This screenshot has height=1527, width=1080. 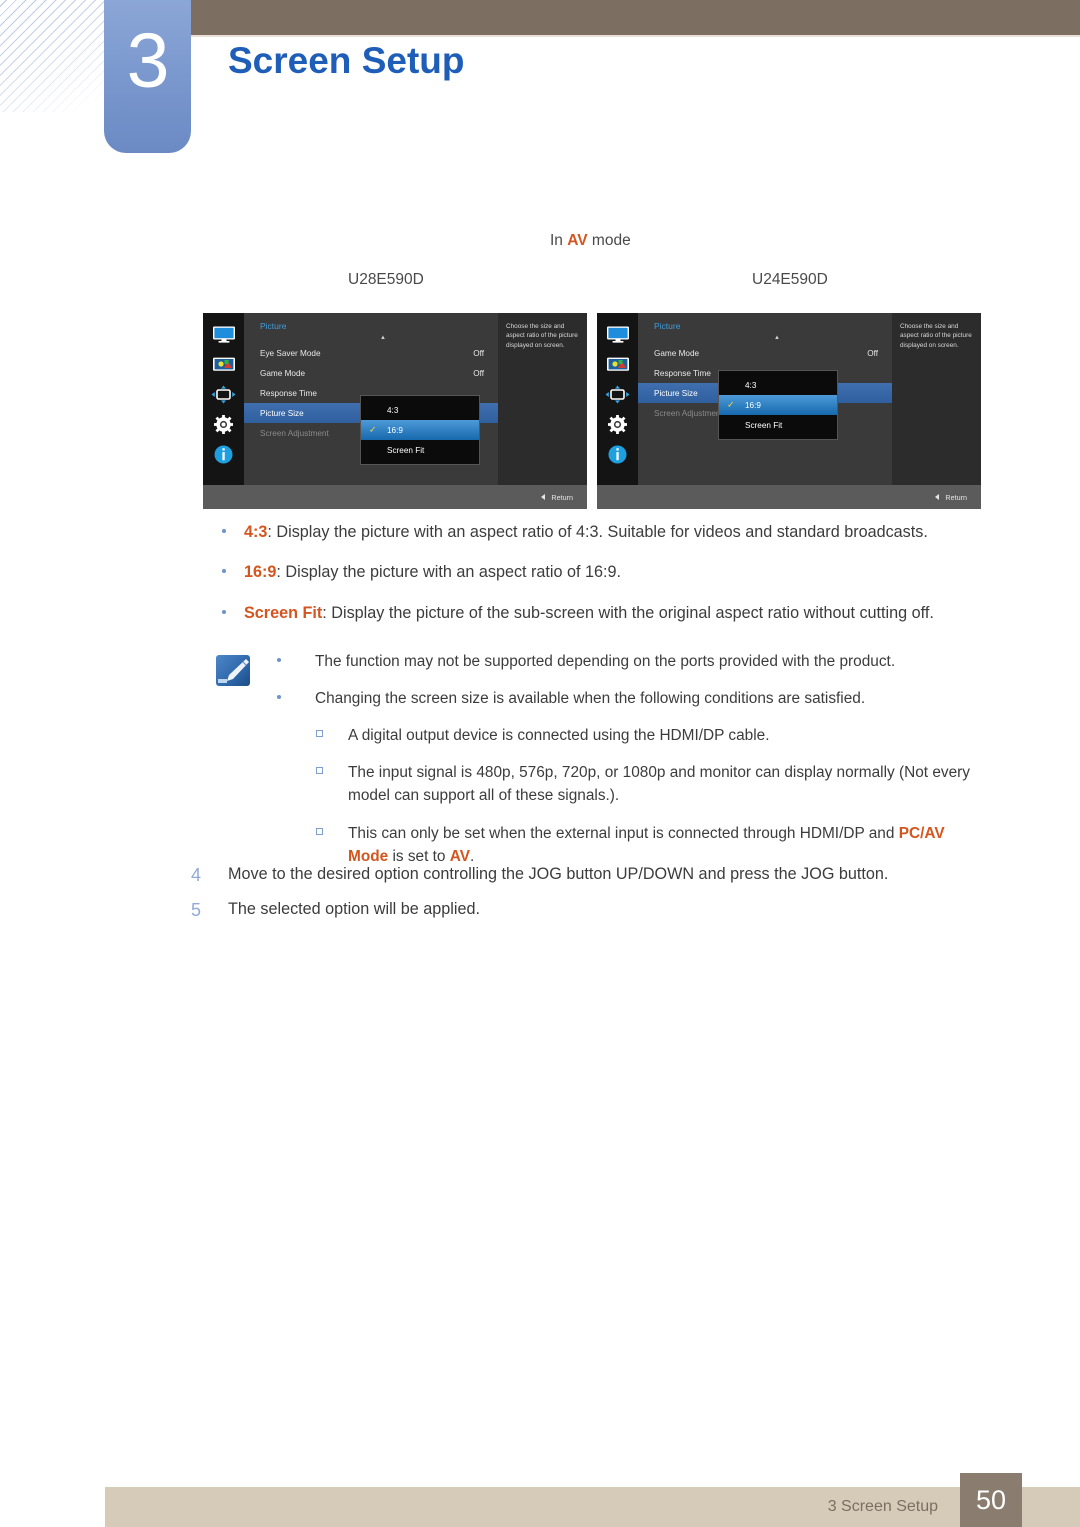 I want to click on chapter-number: 3, so click(x=148, y=61).